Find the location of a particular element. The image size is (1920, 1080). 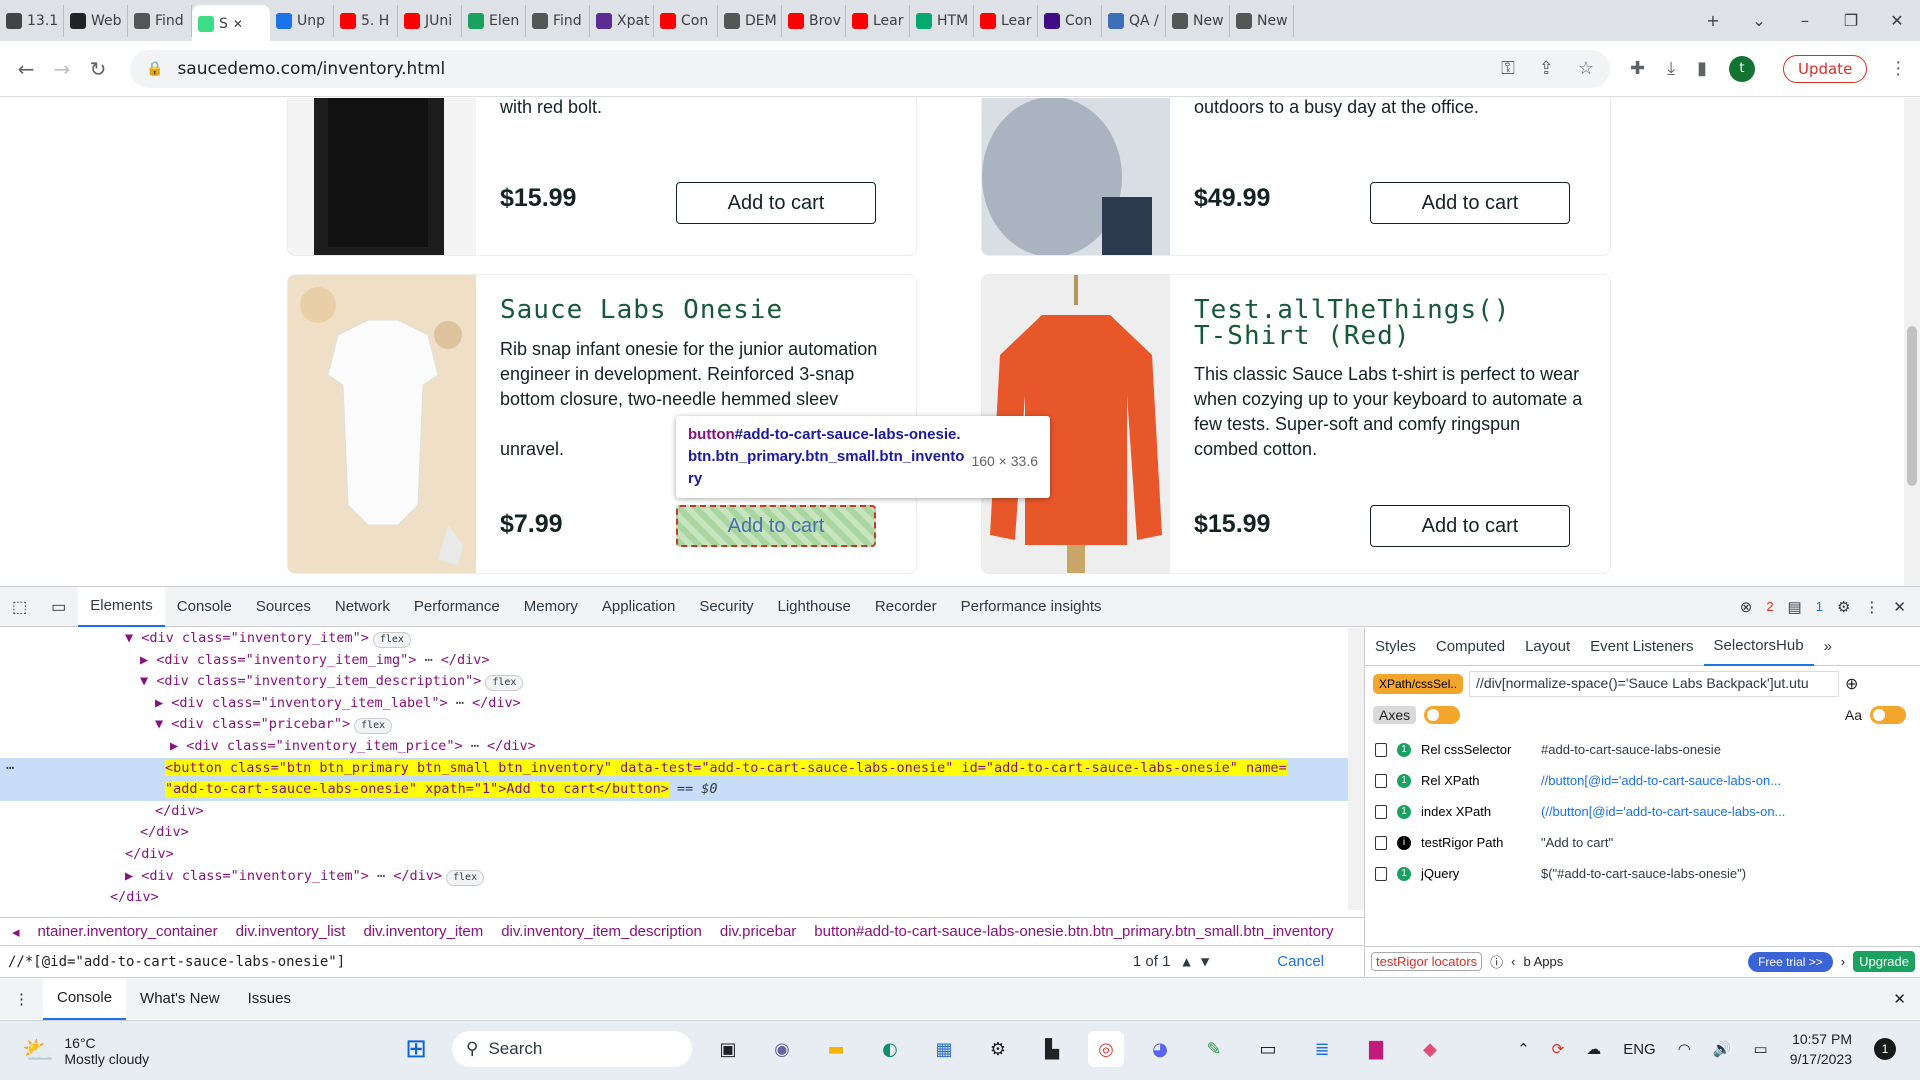

minimize-button: – is located at coordinates (1805, 20).